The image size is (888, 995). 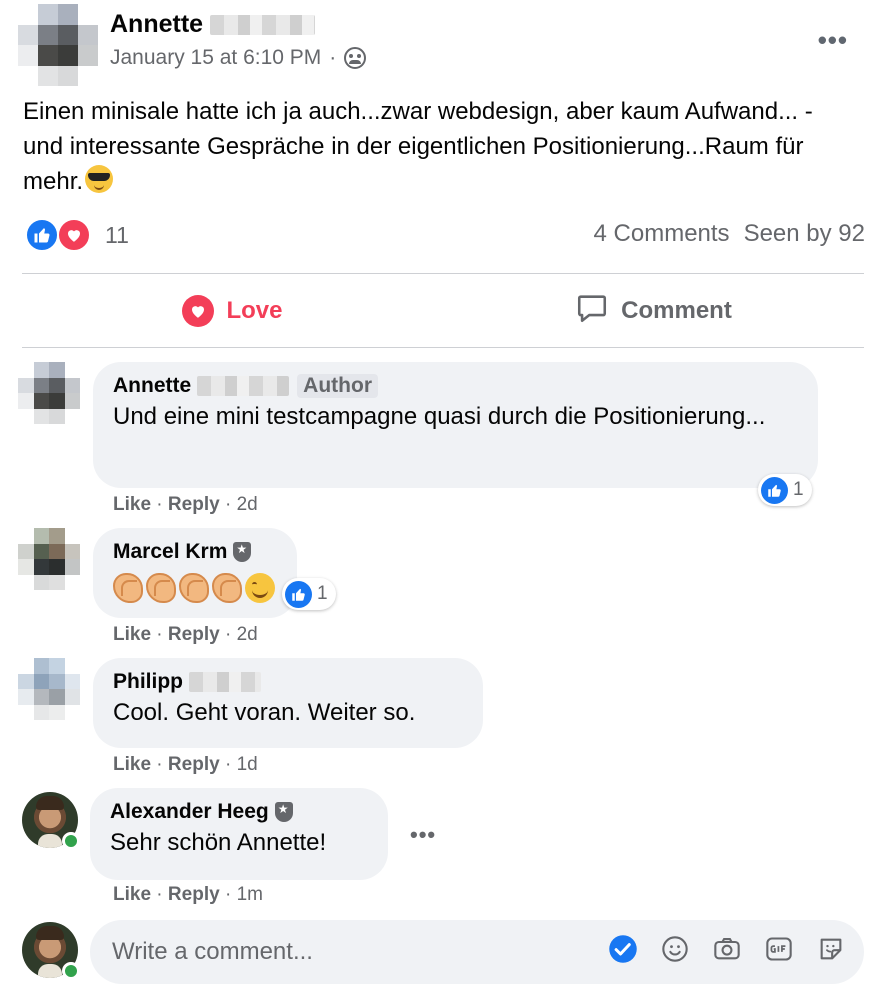 What do you see at coordinates (254, 310) in the screenshot?
I see `love-button-label: Love` at bounding box center [254, 310].